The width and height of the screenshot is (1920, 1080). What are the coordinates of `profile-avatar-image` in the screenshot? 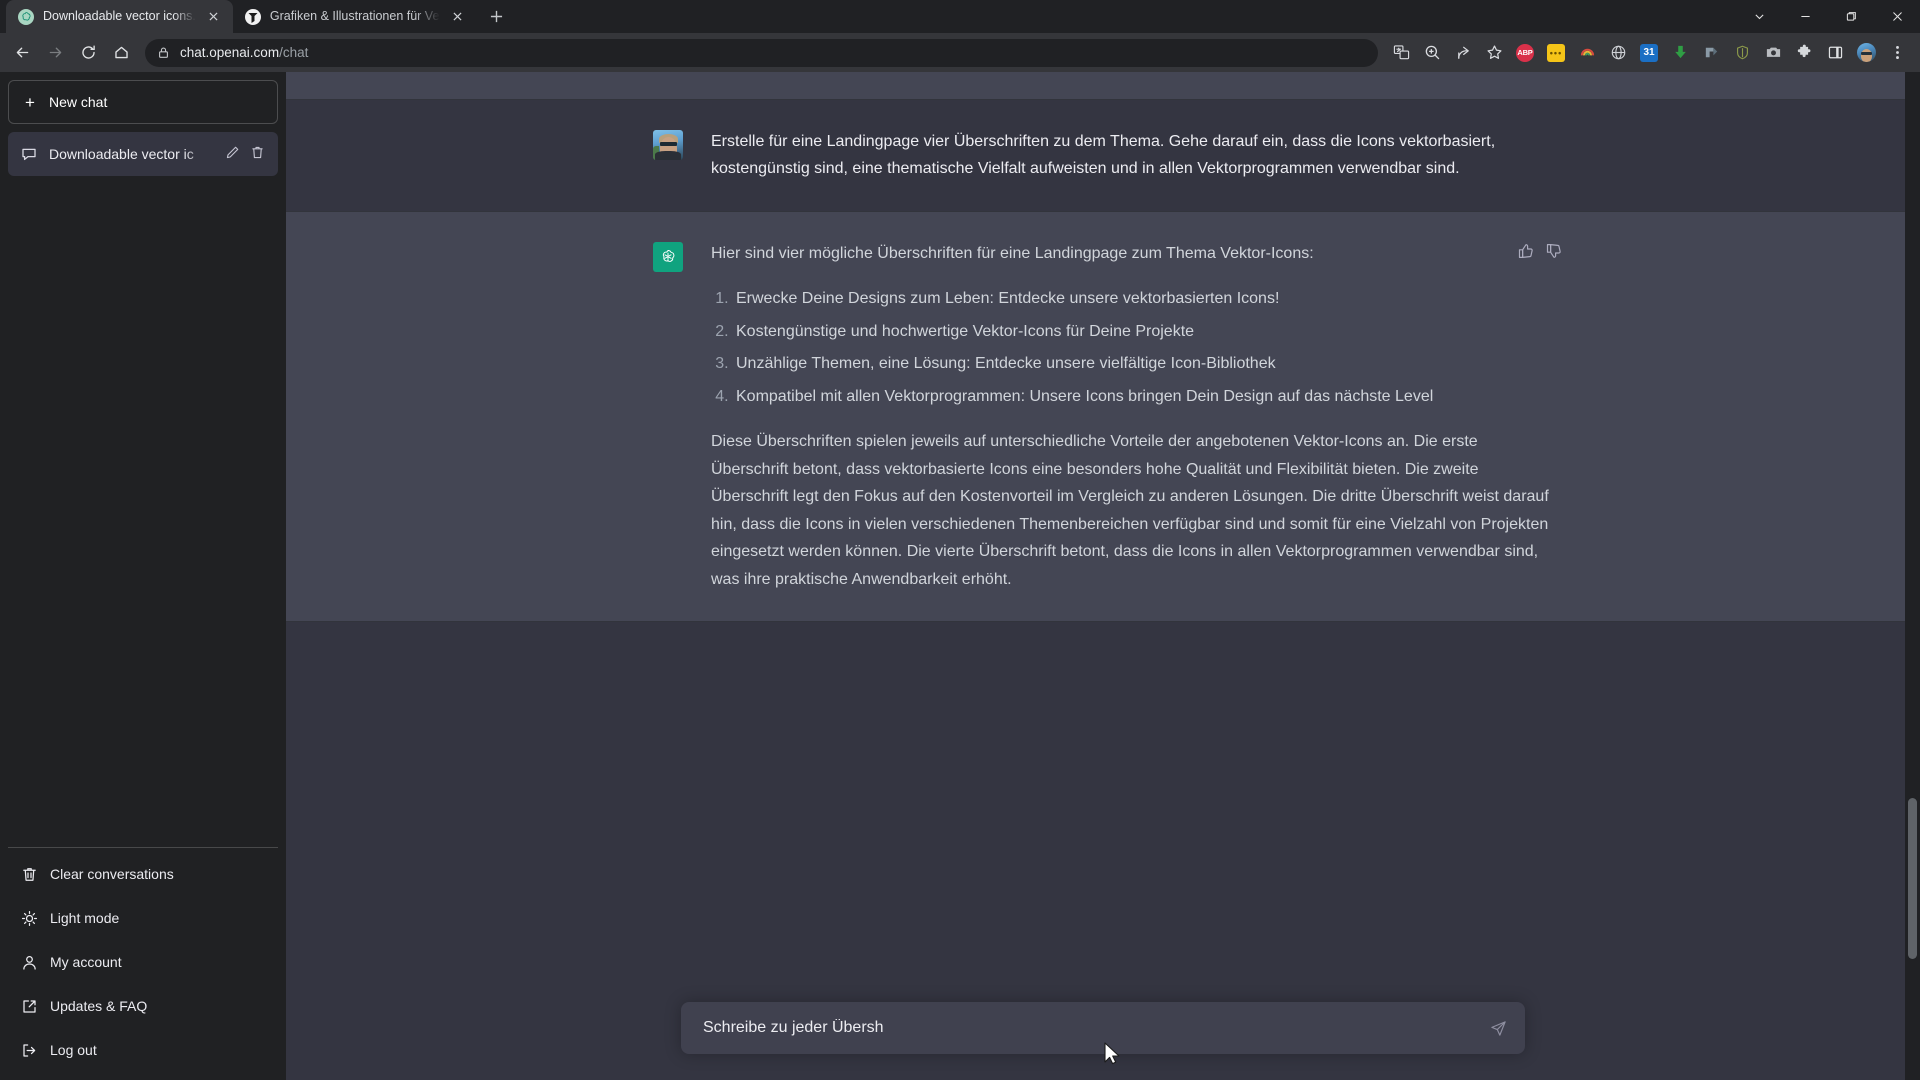 It's located at (1866, 52).